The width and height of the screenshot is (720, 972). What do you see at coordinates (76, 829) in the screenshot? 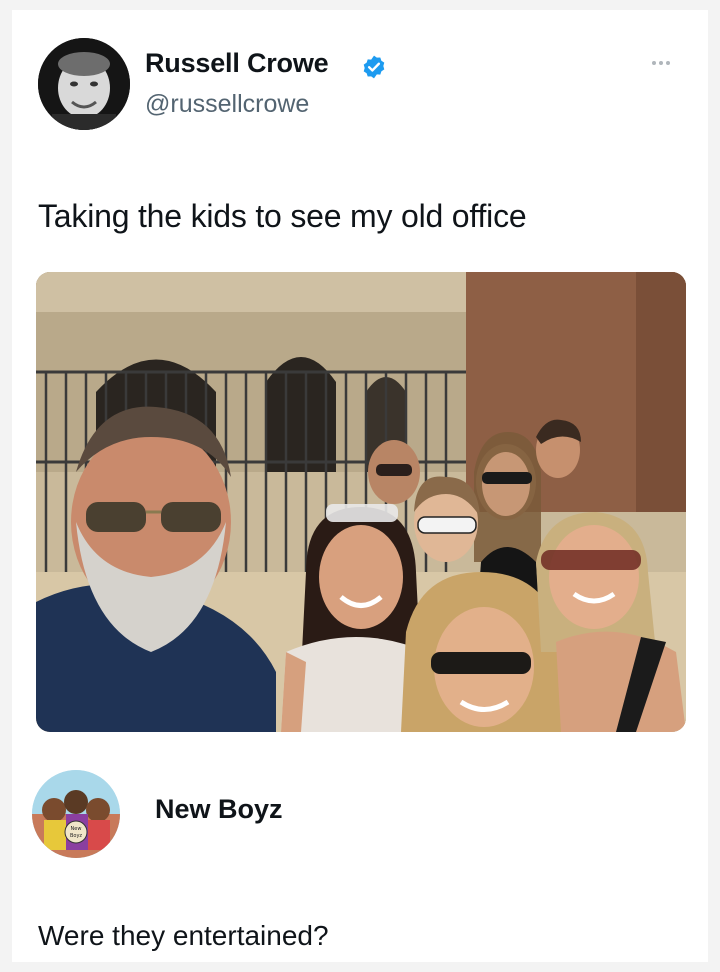
I see `reply-avatar-logo-text: New` at bounding box center [76, 829].